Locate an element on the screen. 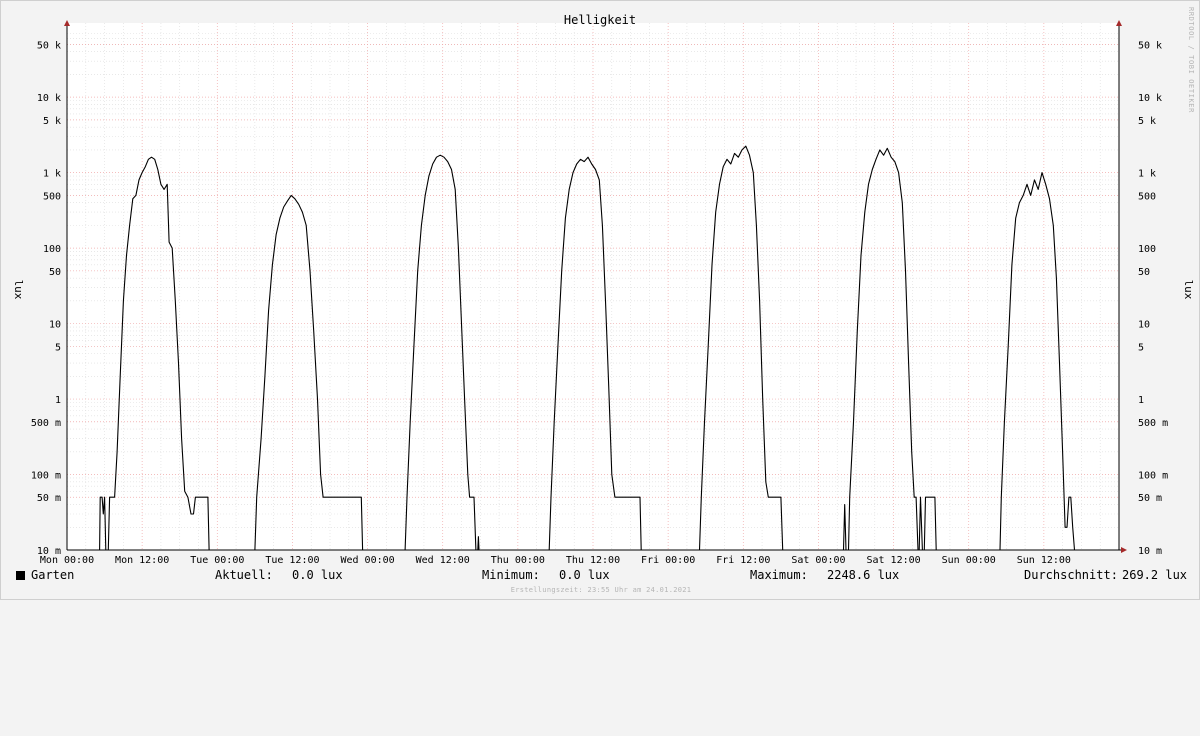  max-value: 2248.6 lux is located at coordinates (863, 575).